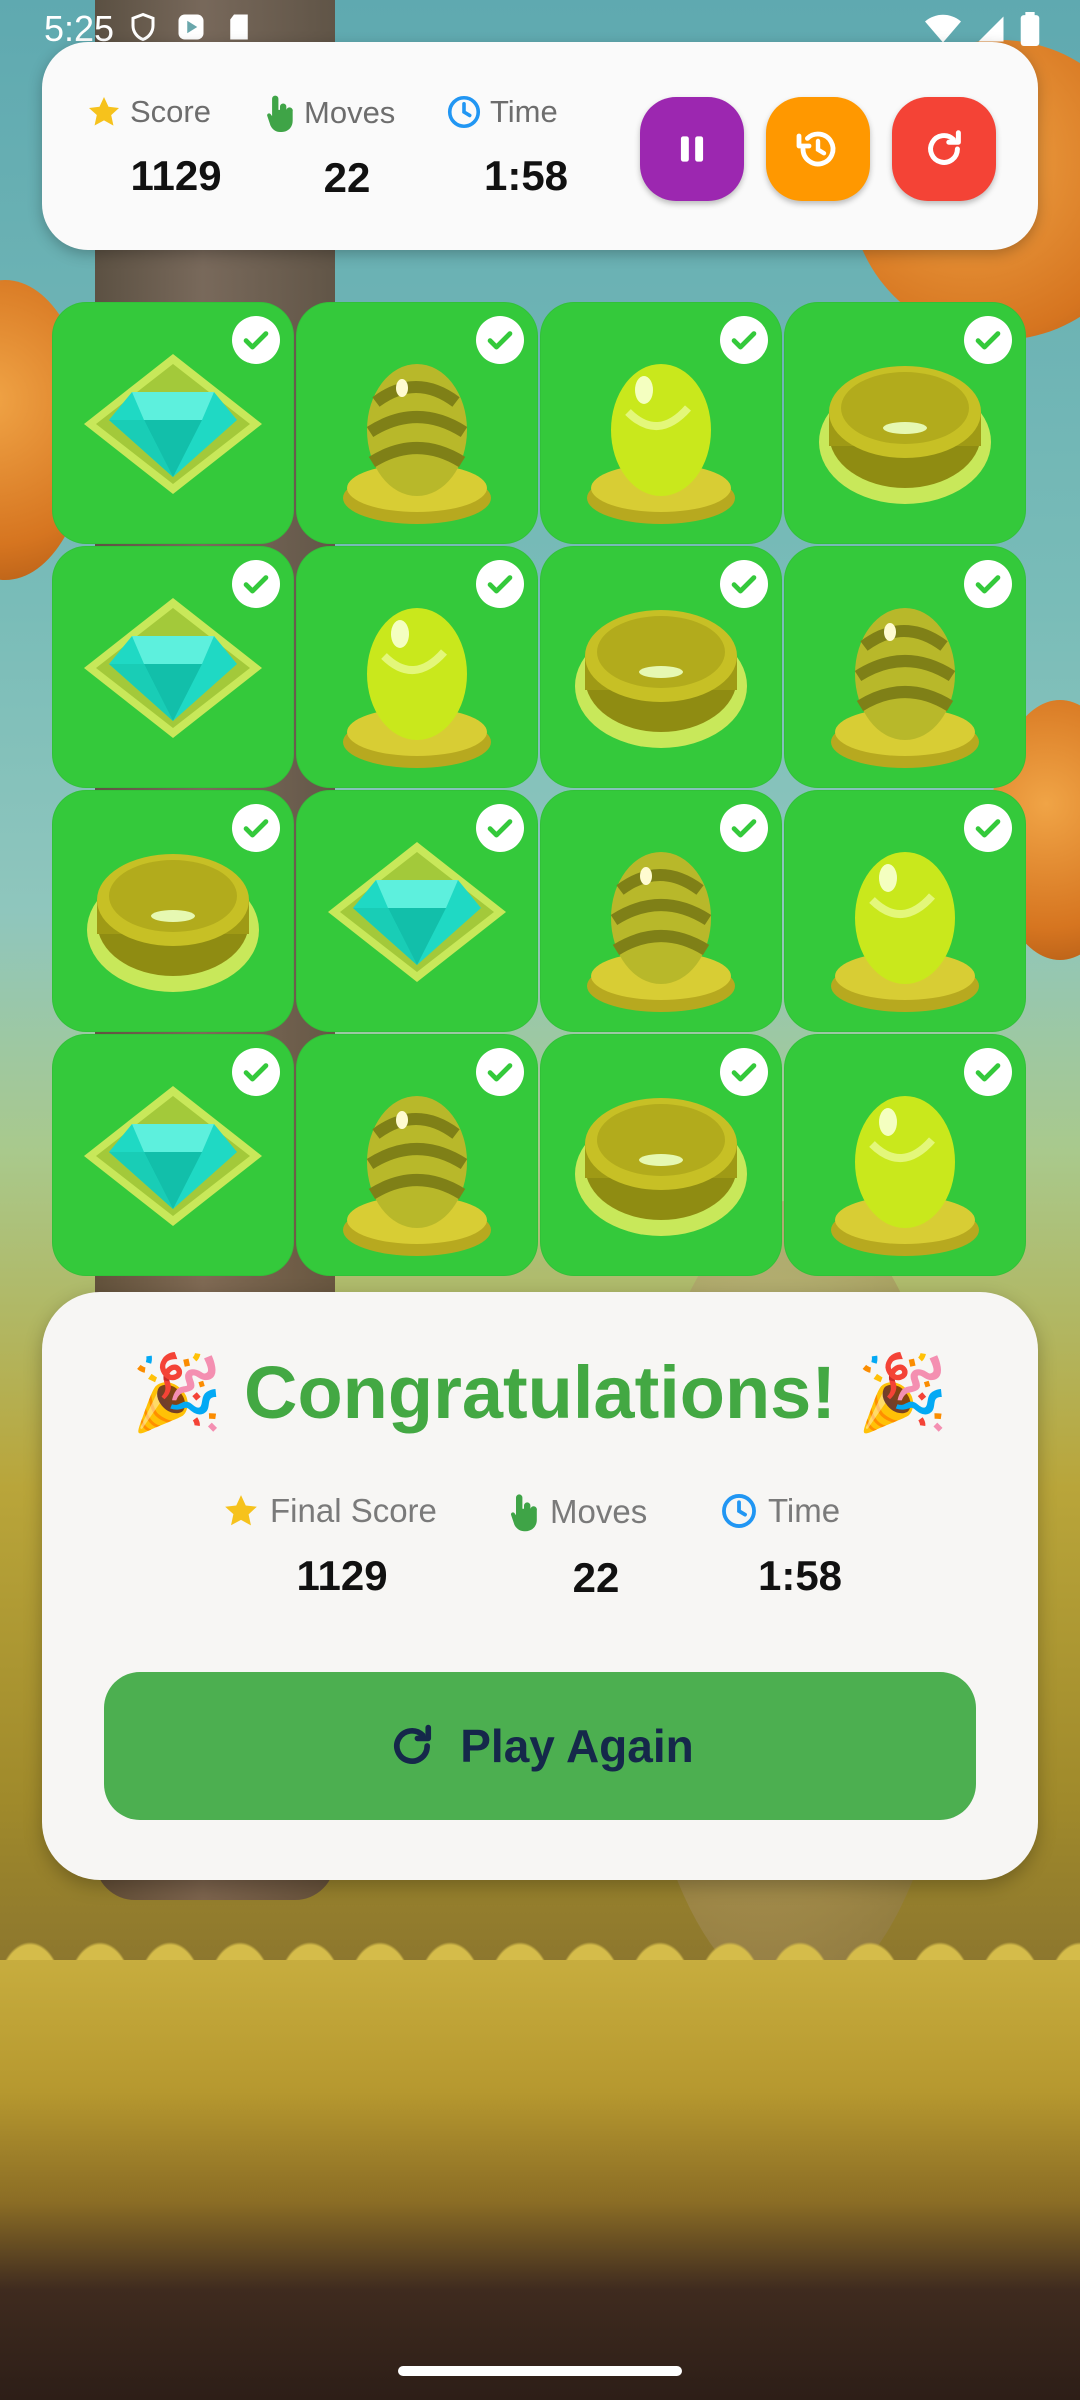 The height and width of the screenshot is (2400, 1080). What do you see at coordinates (526, 175) in the screenshot?
I see `time-value: 1:58` at bounding box center [526, 175].